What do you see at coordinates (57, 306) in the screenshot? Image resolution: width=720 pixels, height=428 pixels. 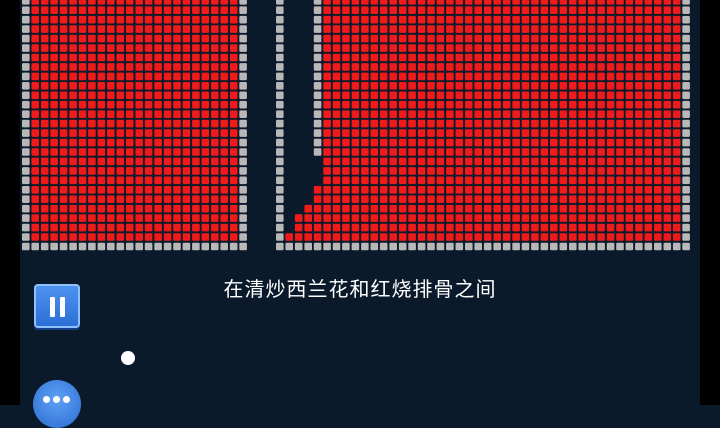 I see `pause-button` at bounding box center [57, 306].